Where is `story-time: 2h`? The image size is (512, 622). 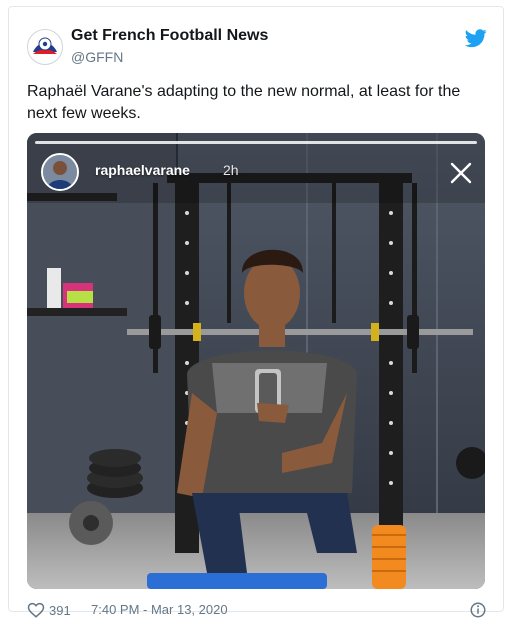
story-time: 2h is located at coordinates (231, 170).